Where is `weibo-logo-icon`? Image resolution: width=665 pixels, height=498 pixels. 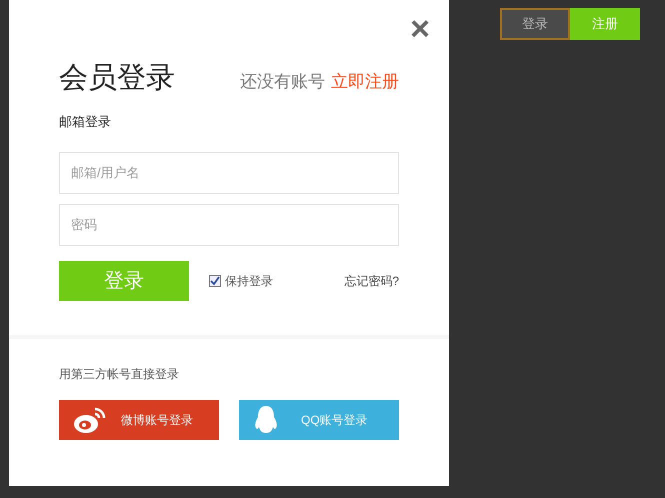
weibo-logo-icon is located at coordinates (90, 420).